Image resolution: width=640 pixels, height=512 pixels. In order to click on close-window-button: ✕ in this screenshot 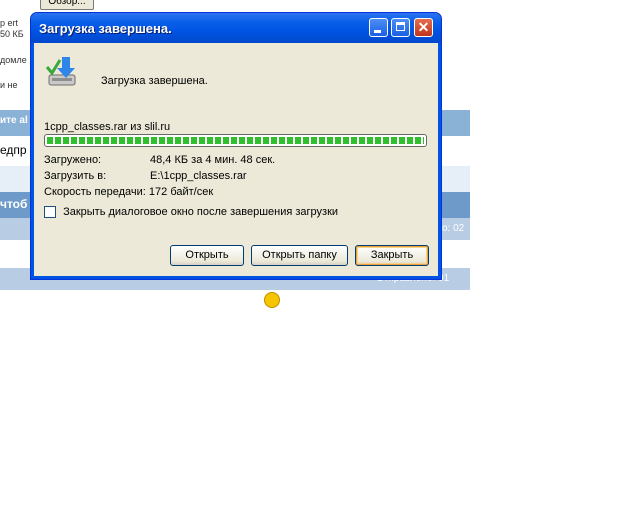, I will do `click(423, 27)`.